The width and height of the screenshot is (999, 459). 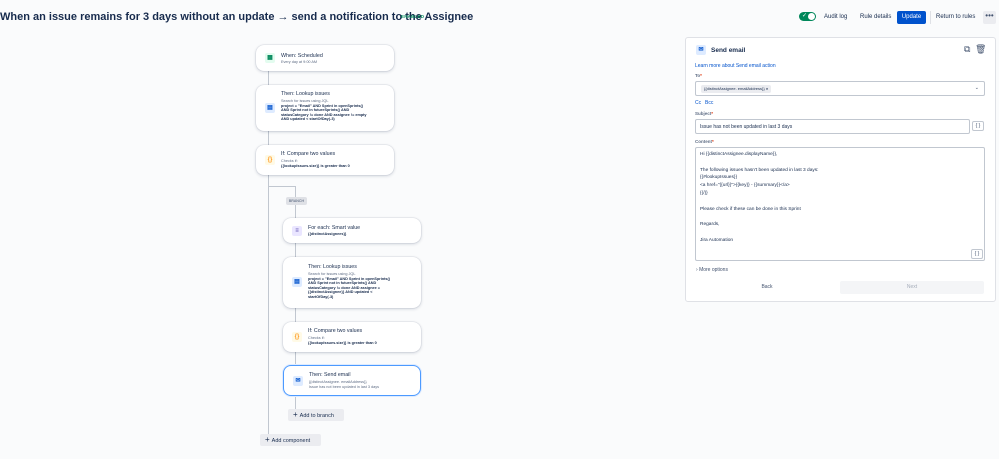 What do you see at coordinates (297, 231) in the screenshot?
I see `list-icon: ≡` at bounding box center [297, 231].